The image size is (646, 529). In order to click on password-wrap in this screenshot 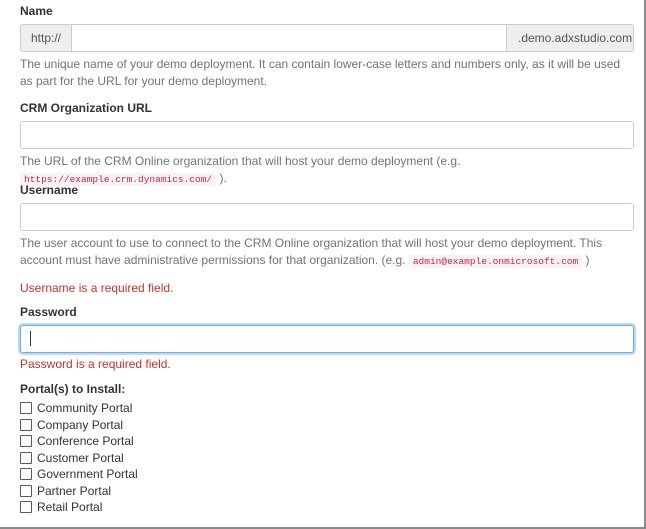, I will do `click(327, 339)`.